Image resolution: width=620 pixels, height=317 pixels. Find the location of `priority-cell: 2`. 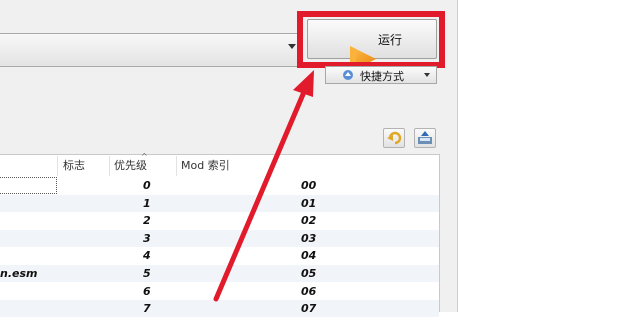

priority-cell: 2 is located at coordinates (147, 221).